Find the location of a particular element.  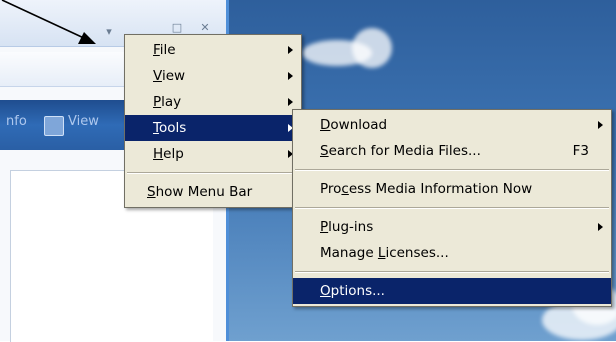

restore-button: □ is located at coordinates (177, 28).